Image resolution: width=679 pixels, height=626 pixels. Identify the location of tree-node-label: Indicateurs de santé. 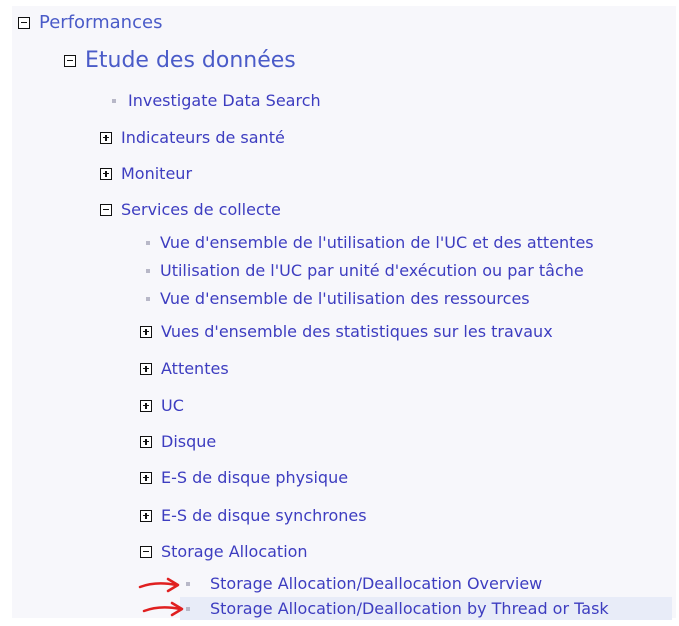
(203, 137).